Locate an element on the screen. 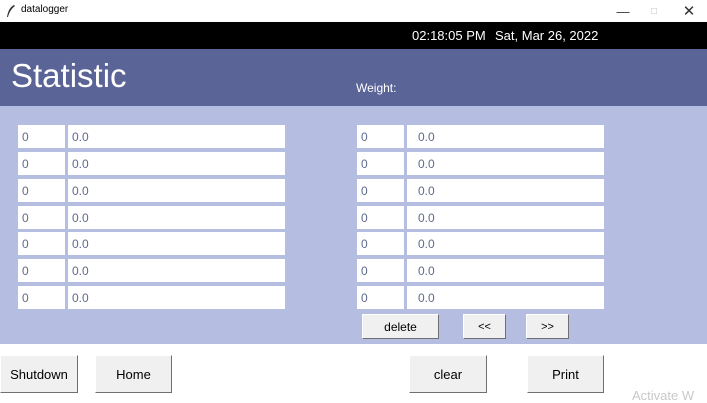  clock-date: Sat, Mar 26, 2022 is located at coordinates (547, 35).